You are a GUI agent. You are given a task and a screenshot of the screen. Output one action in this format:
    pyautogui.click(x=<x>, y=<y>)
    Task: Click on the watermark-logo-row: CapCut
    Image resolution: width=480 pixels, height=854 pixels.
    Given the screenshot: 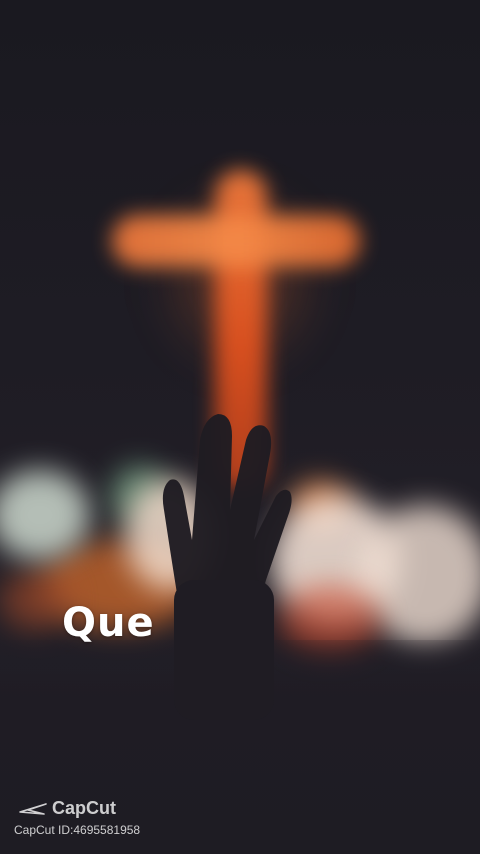 What is the action you would take?
    pyautogui.click(x=79, y=808)
    